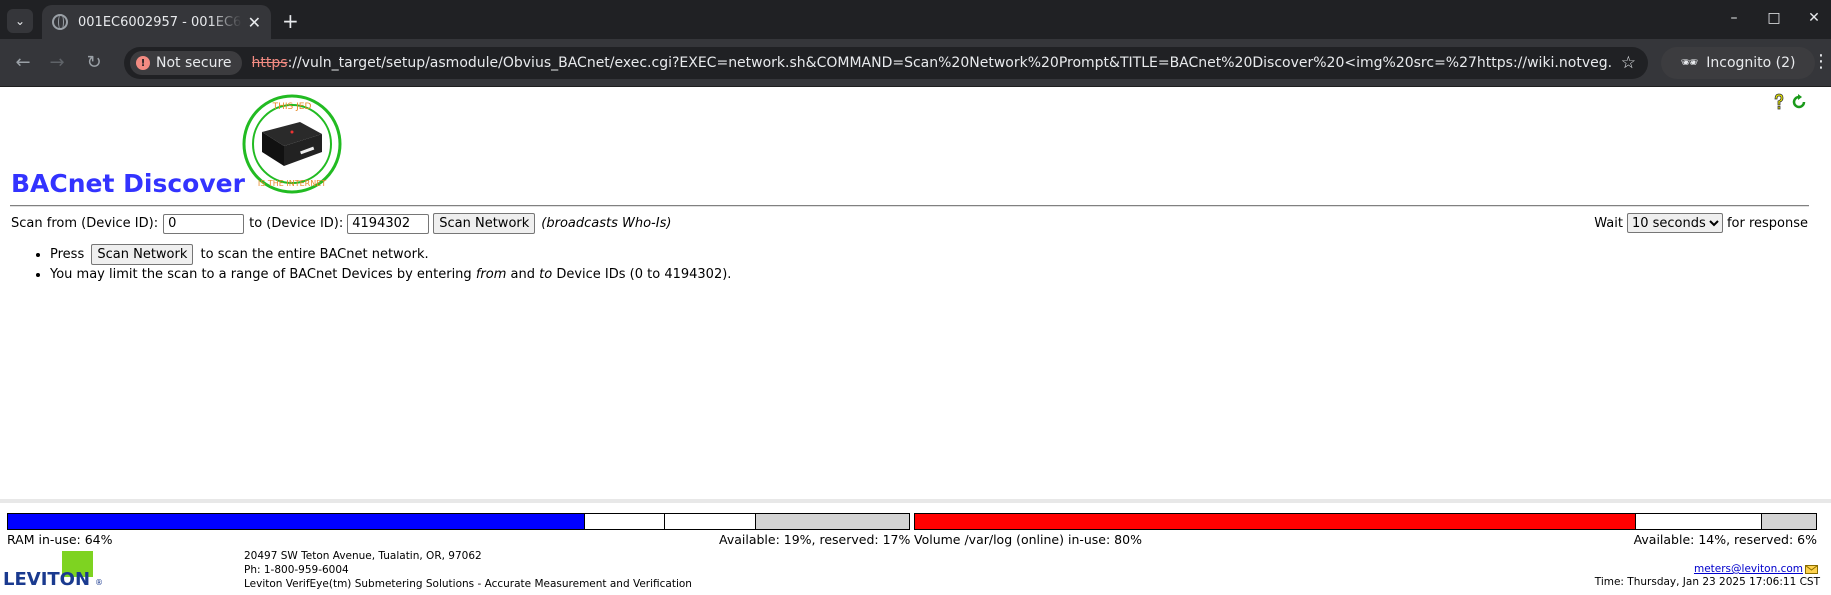  I want to click on ram-meter, so click(458, 521).